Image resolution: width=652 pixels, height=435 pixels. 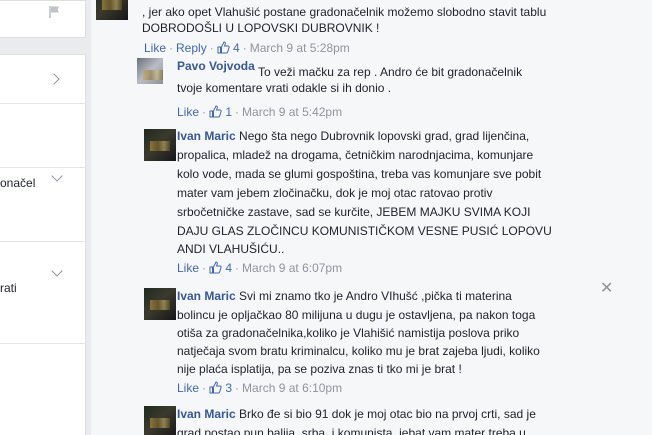 What do you see at coordinates (300, 48) in the screenshot?
I see `timestamp: March 9 at 5:28pm` at bounding box center [300, 48].